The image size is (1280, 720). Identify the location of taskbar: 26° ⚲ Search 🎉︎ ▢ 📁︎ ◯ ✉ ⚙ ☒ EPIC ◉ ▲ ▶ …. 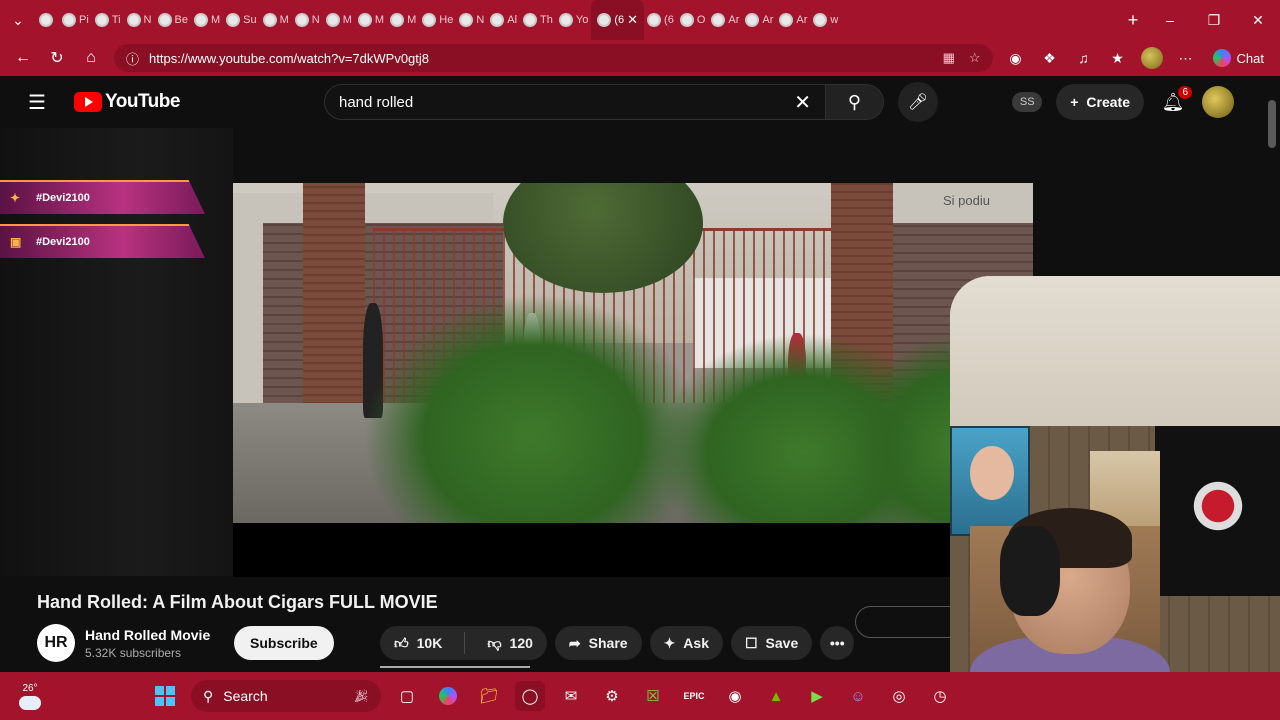
(640, 696).